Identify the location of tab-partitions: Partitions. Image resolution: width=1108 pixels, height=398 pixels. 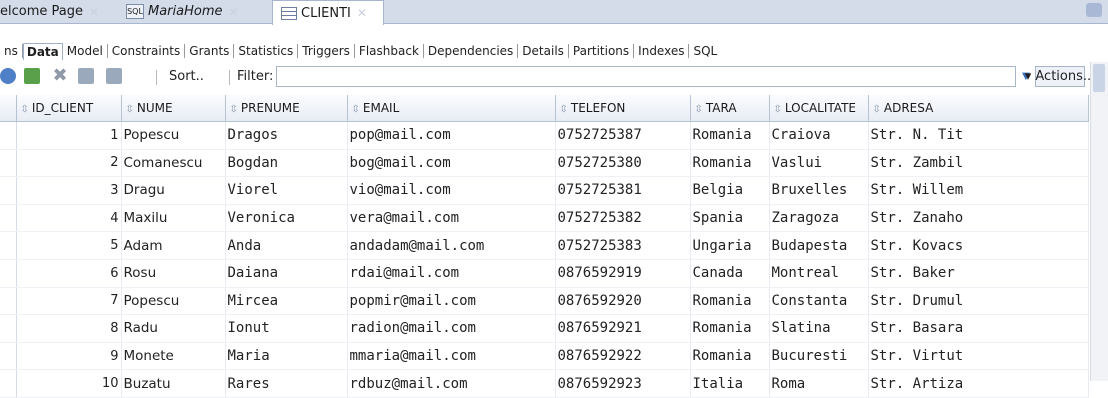
(602, 51).